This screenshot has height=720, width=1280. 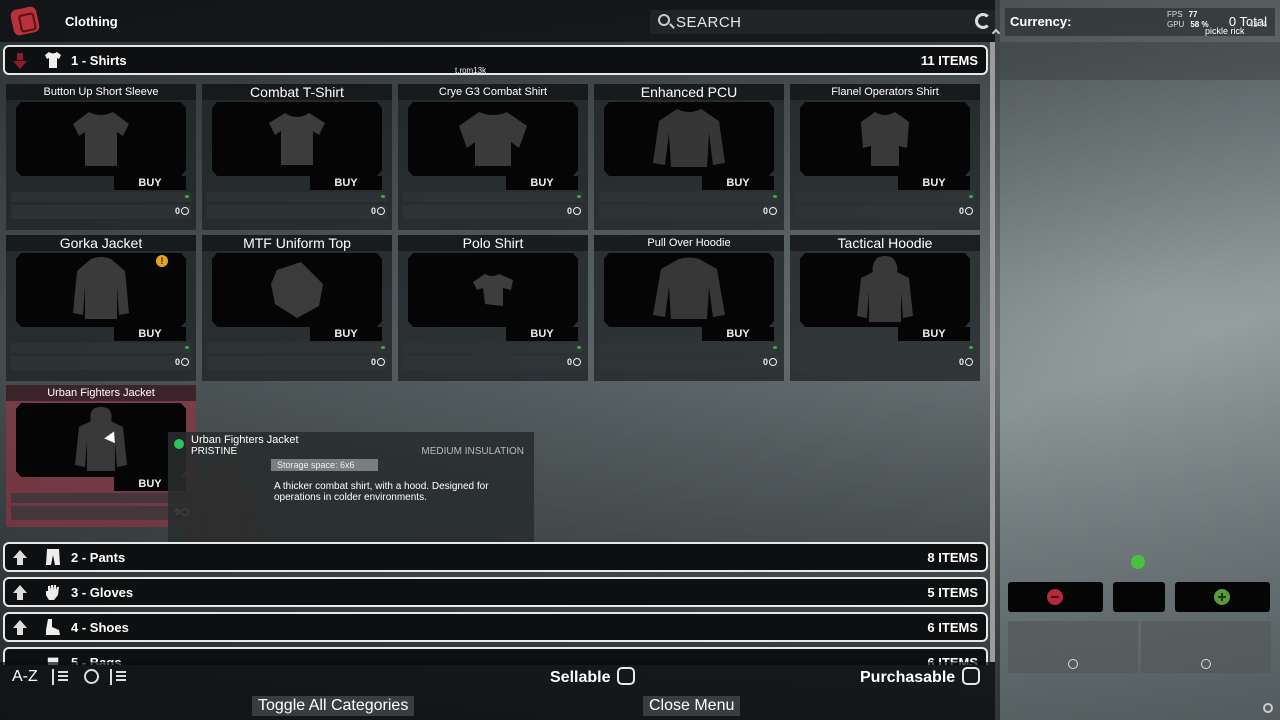 What do you see at coordinates (1258, 24) in the screenshot?
I see `cpu-value: 43 %` at bounding box center [1258, 24].